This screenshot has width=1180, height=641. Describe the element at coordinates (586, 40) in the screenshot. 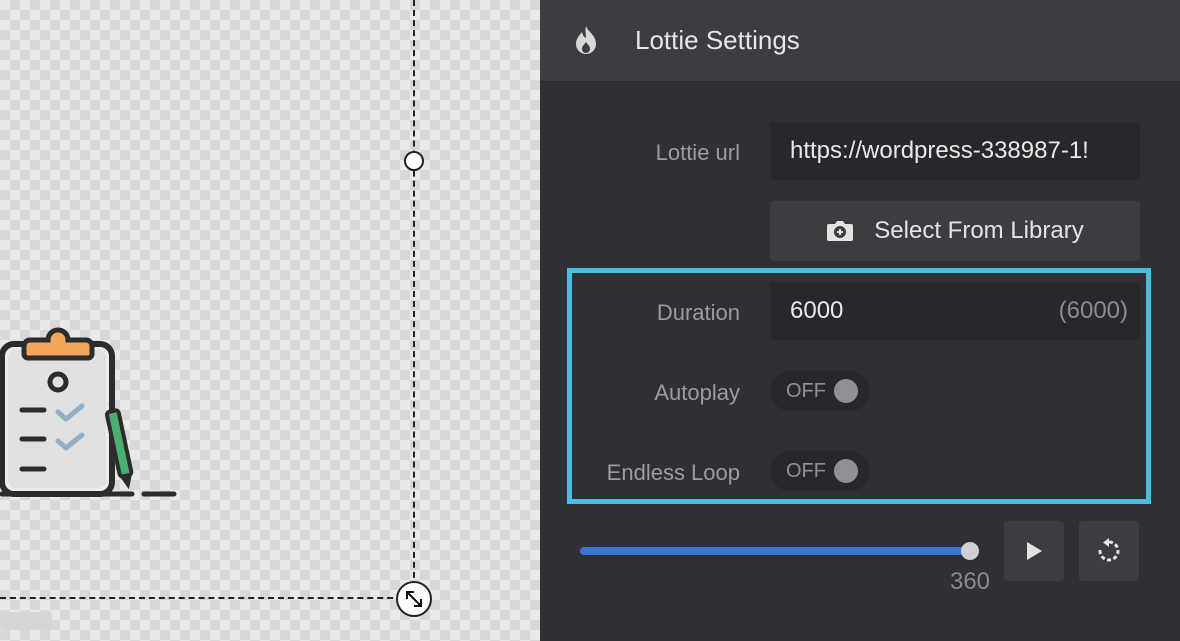

I see `flame-icon` at that location.